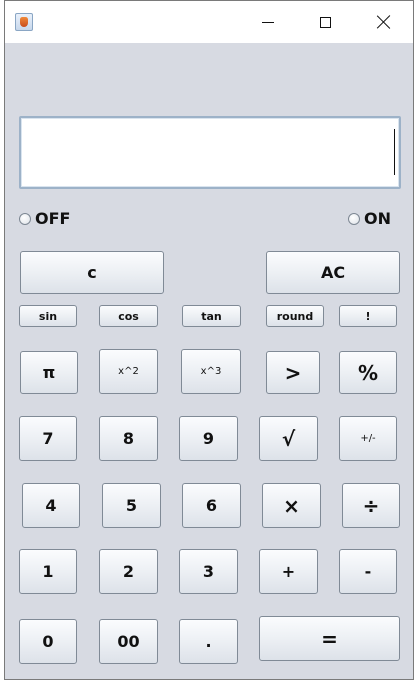 The height and width of the screenshot is (684, 420). I want to click on digit-4-button: 4, so click(51, 505).